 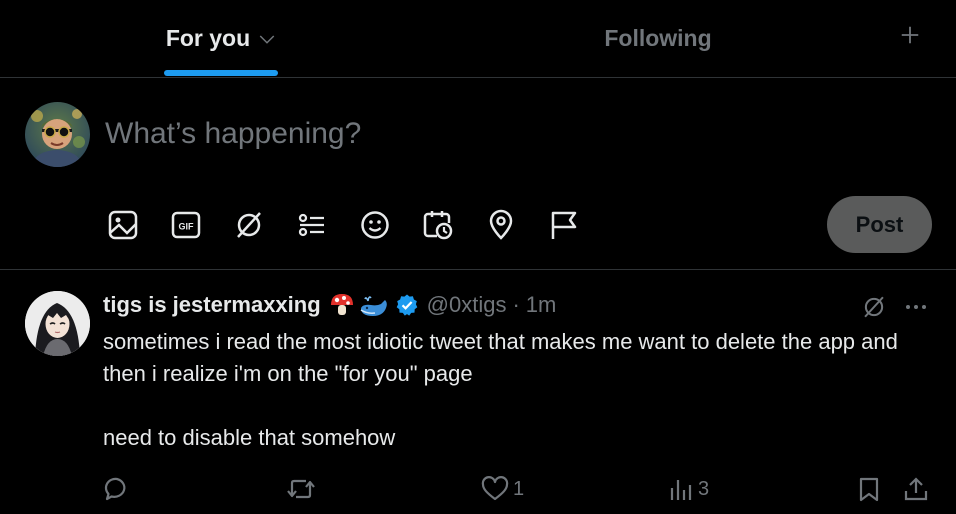 What do you see at coordinates (455, 134) in the screenshot?
I see `compose-tweet-input` at bounding box center [455, 134].